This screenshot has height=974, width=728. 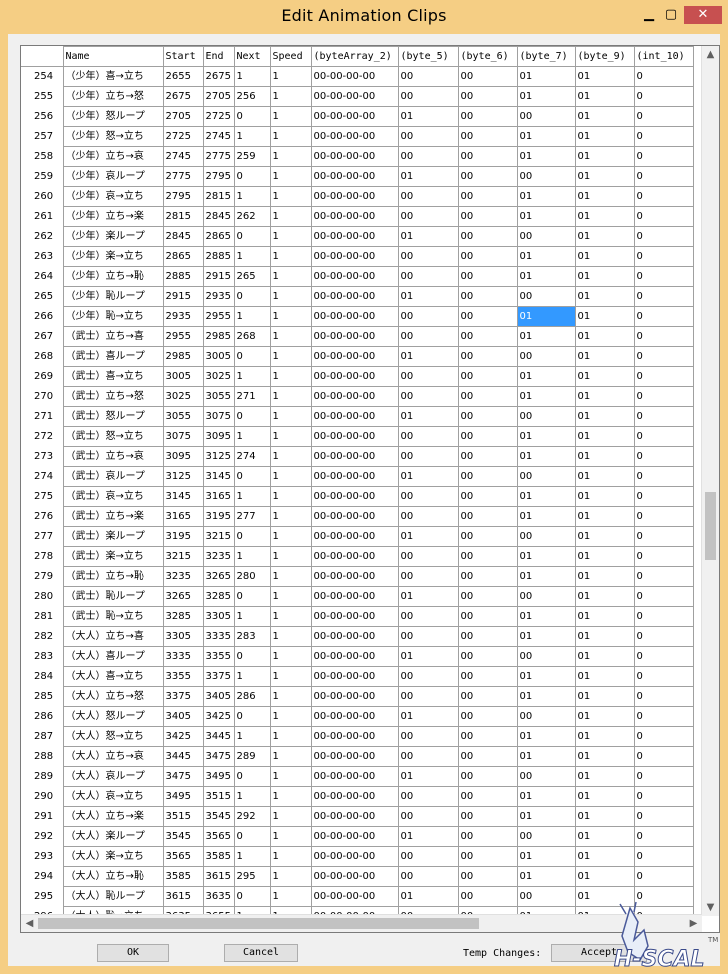 I want to click on name-cell: （武士）立ち→楽, so click(x=113, y=516).